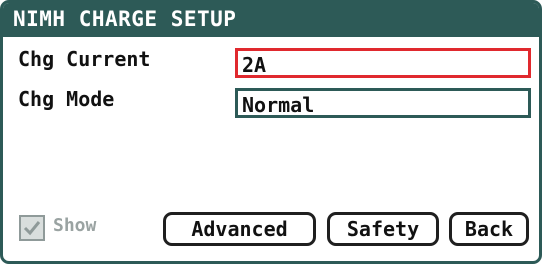 Image resolution: width=542 pixels, height=264 pixels. I want to click on chg-current-label: Chg Current, so click(84, 59).